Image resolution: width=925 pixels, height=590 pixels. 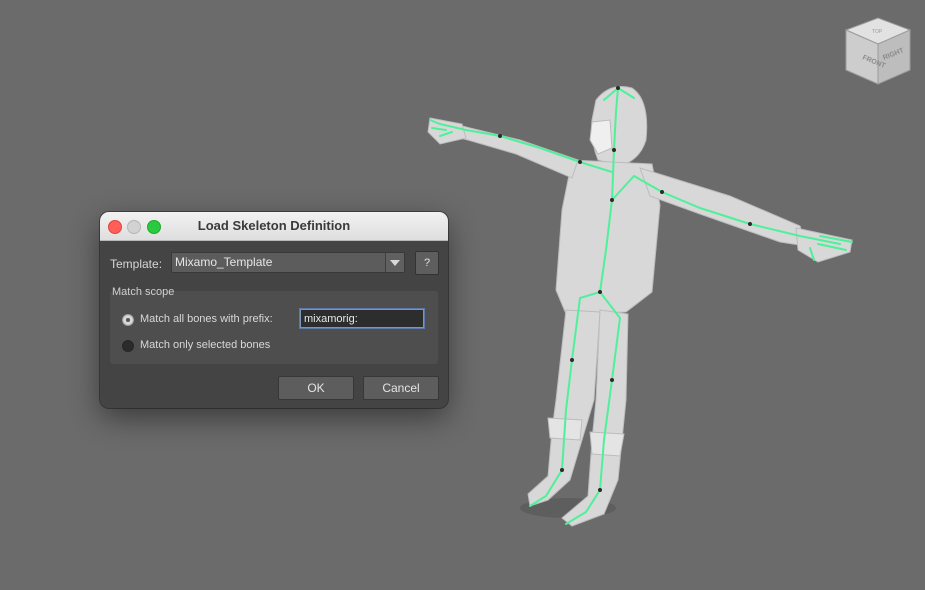 I want to click on chevron-down-icon, so click(x=395, y=263).